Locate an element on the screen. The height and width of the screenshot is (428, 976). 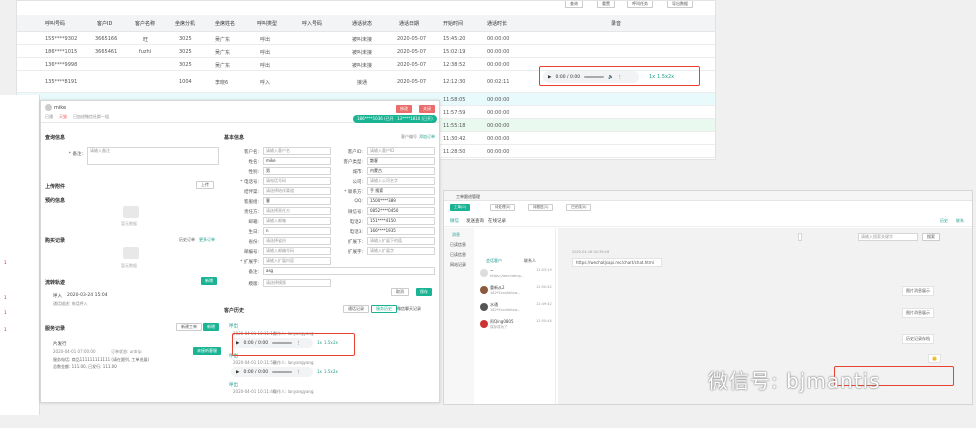
filter-pill: 待跟进(1) is located at coordinates (541, 207).